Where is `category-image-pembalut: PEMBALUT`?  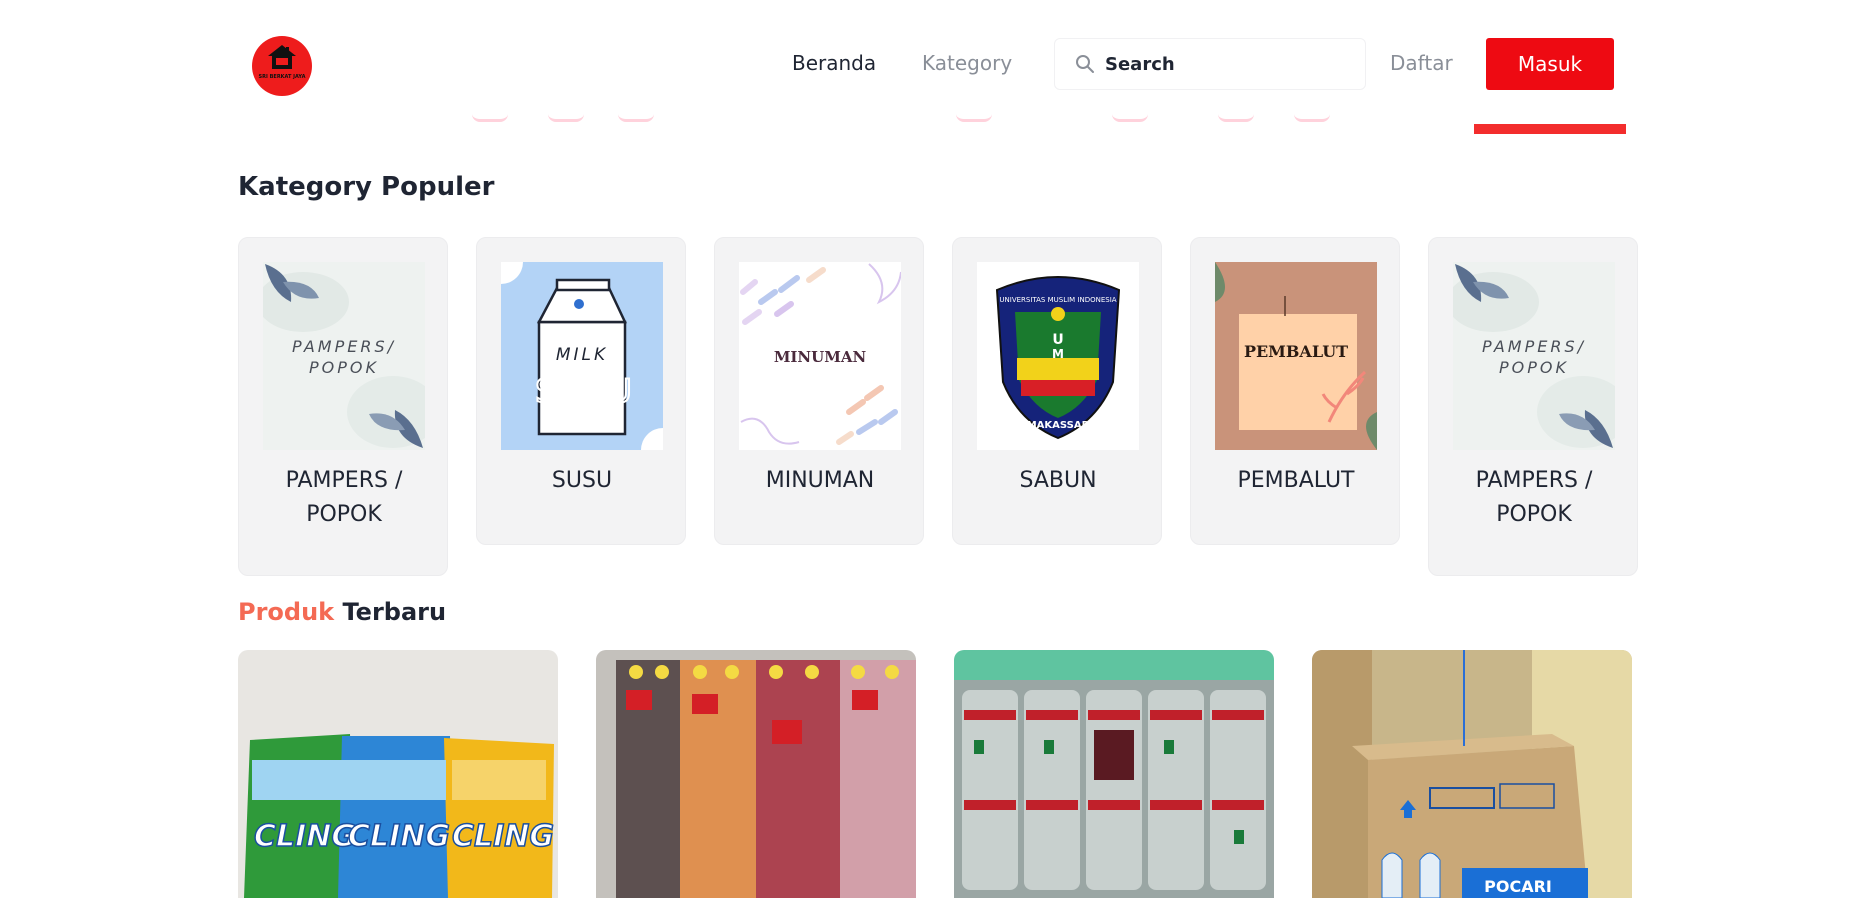 category-image-pembalut: PEMBALUT is located at coordinates (1296, 356).